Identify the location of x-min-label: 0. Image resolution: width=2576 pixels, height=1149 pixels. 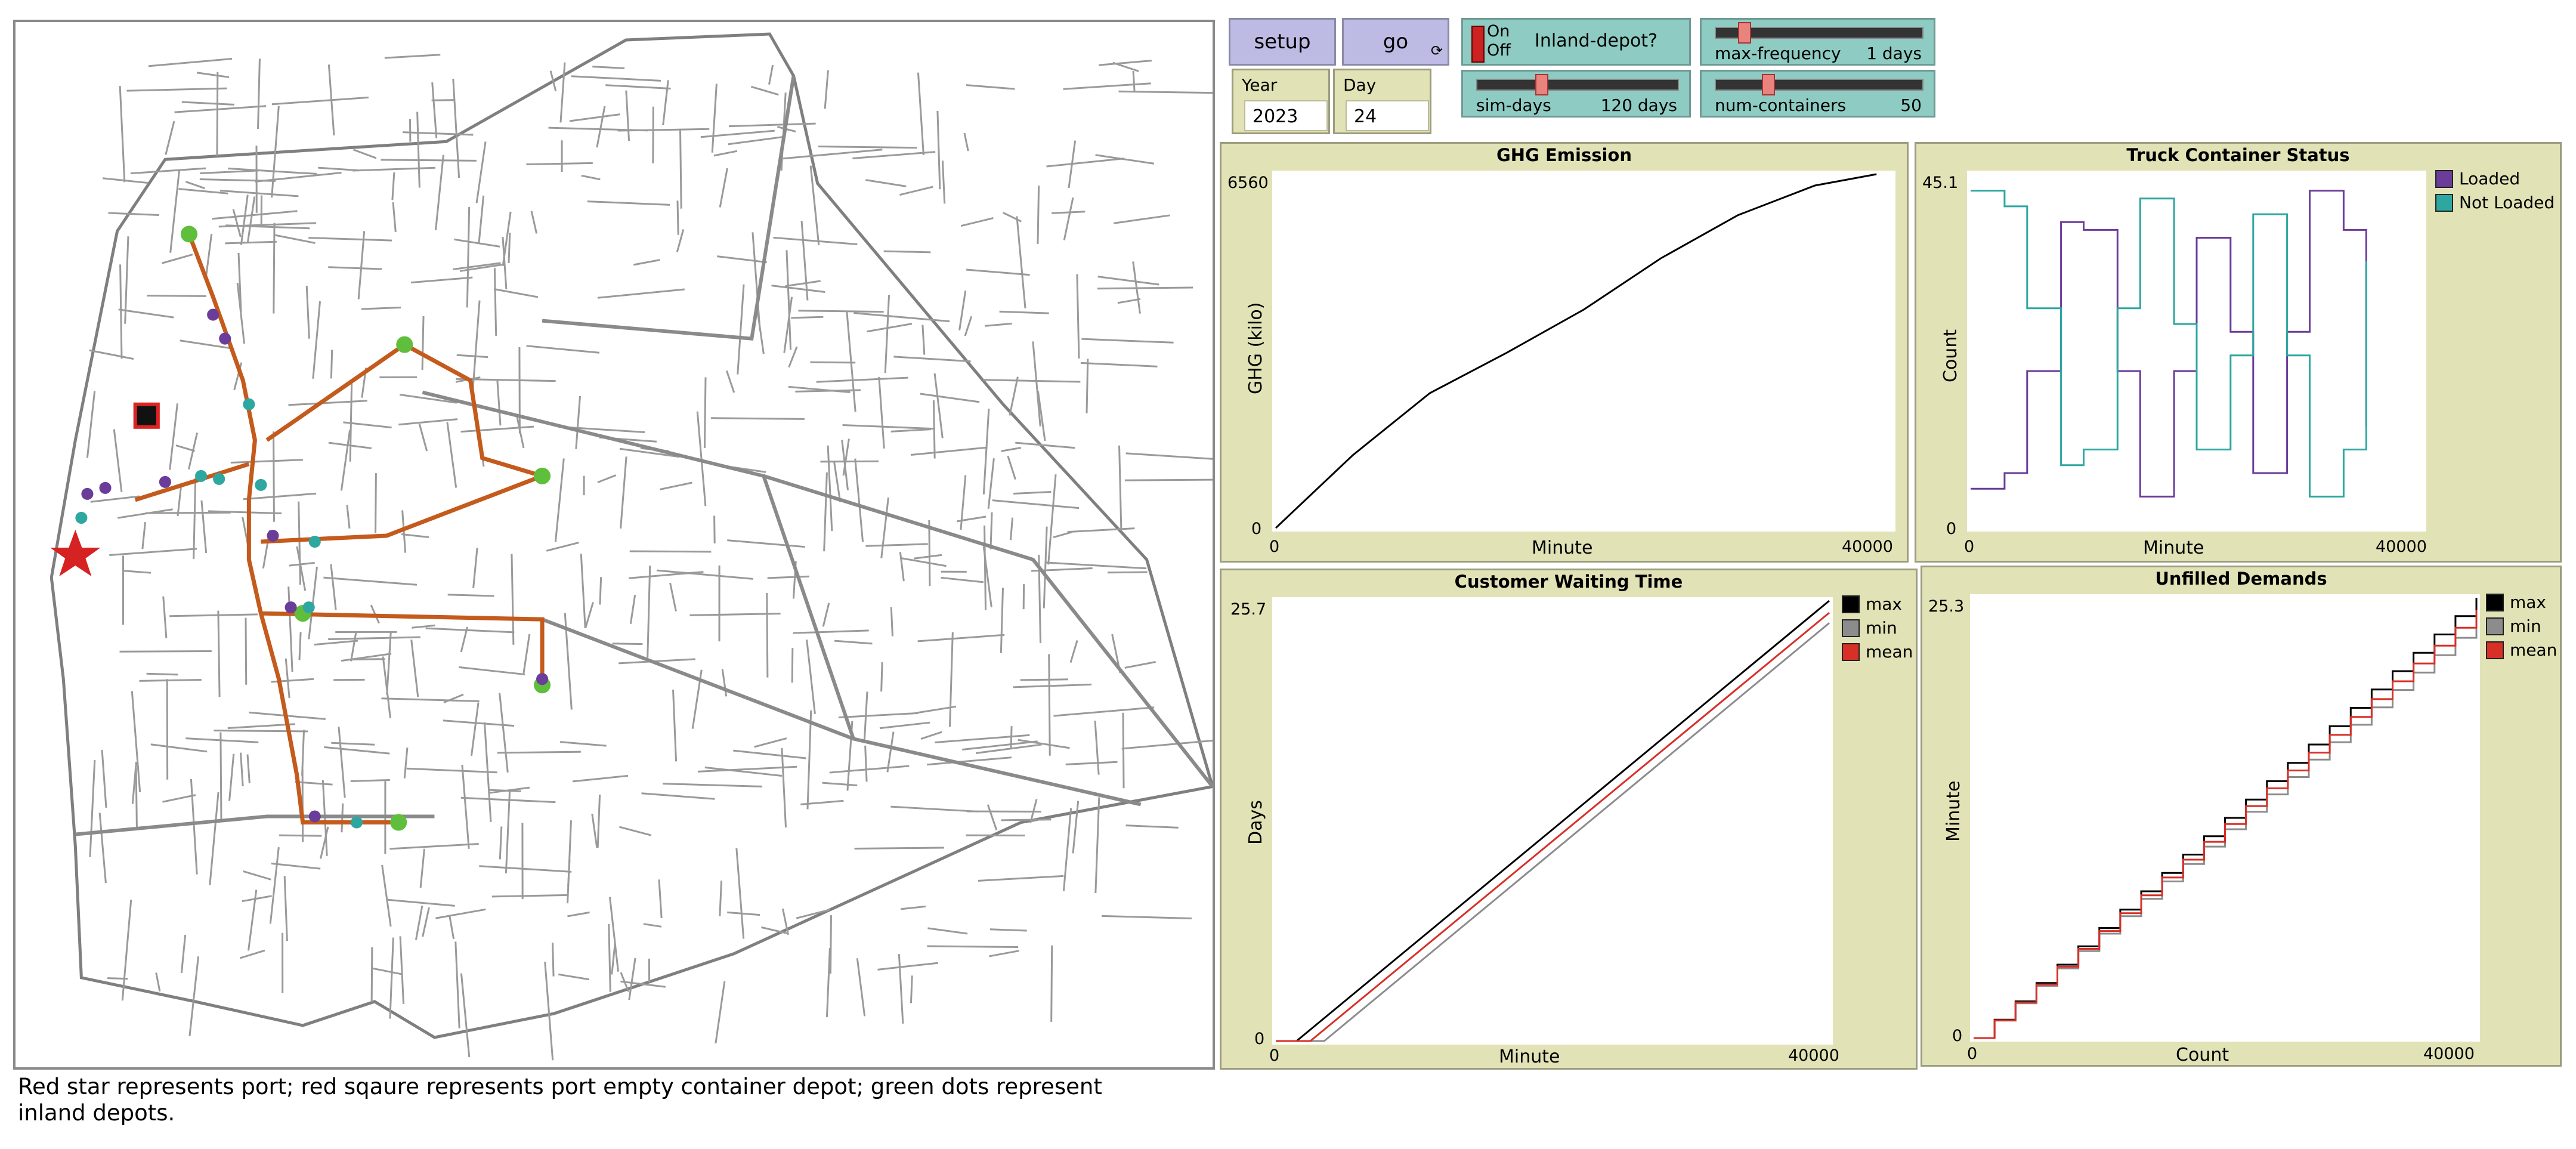
(1274, 1055).